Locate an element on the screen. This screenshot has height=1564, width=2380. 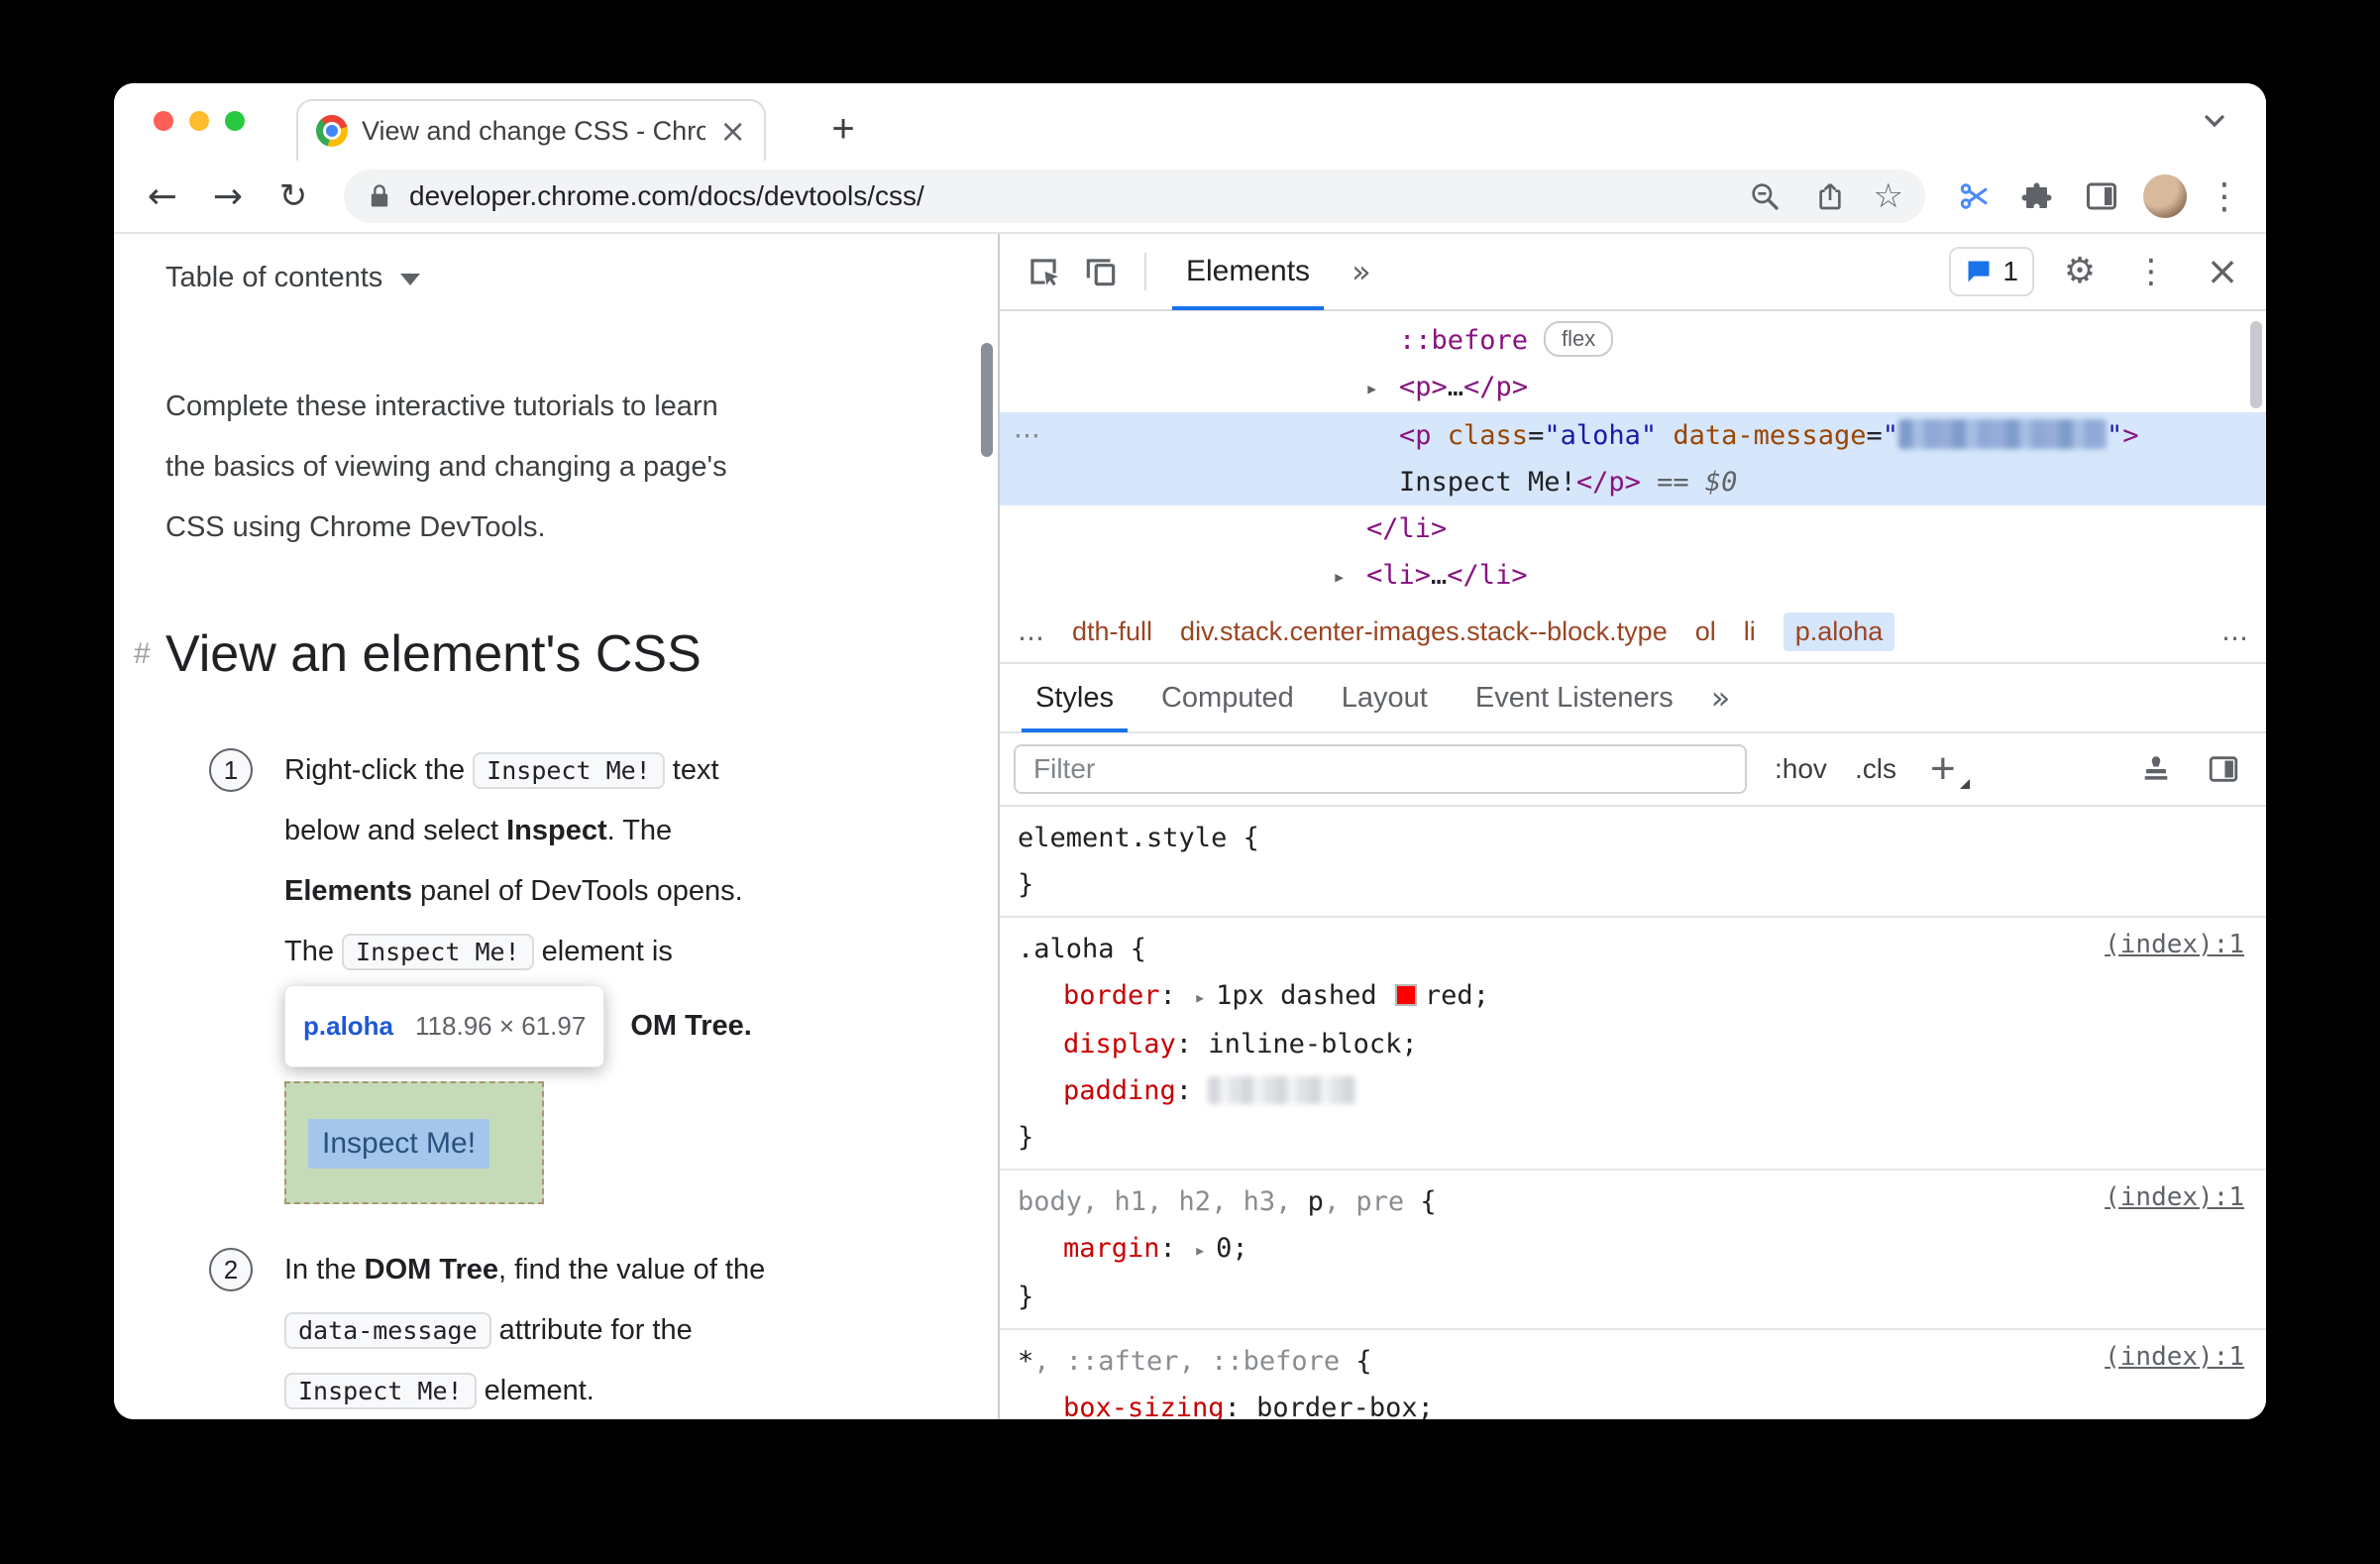
breadcrumb-item: p.aloha is located at coordinates (1839, 631).